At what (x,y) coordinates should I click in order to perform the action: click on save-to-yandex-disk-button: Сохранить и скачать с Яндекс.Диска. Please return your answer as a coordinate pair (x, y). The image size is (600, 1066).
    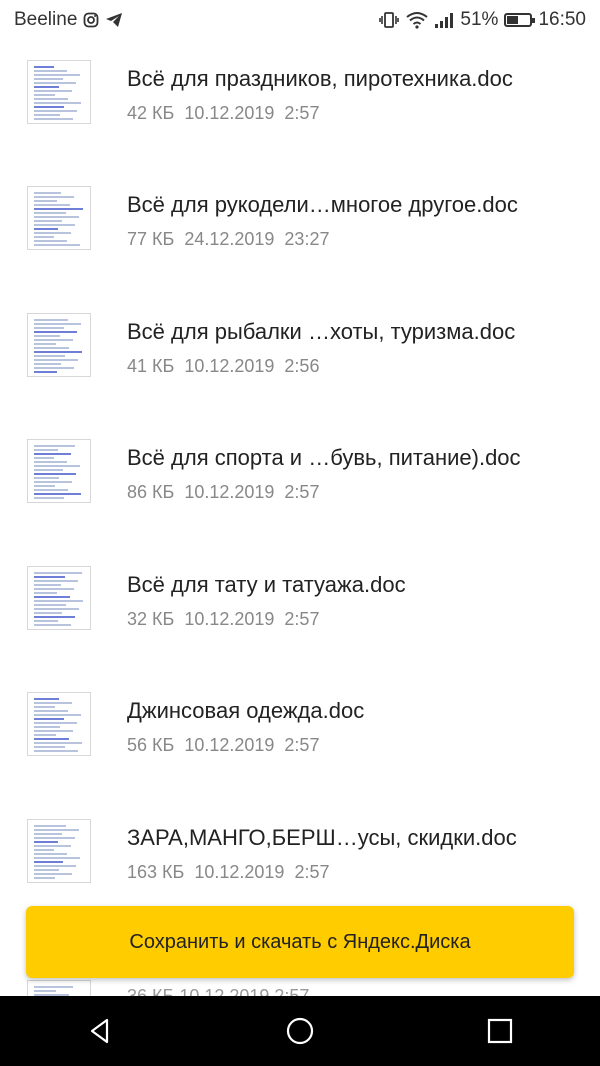
    Looking at the image, I should click on (300, 942).